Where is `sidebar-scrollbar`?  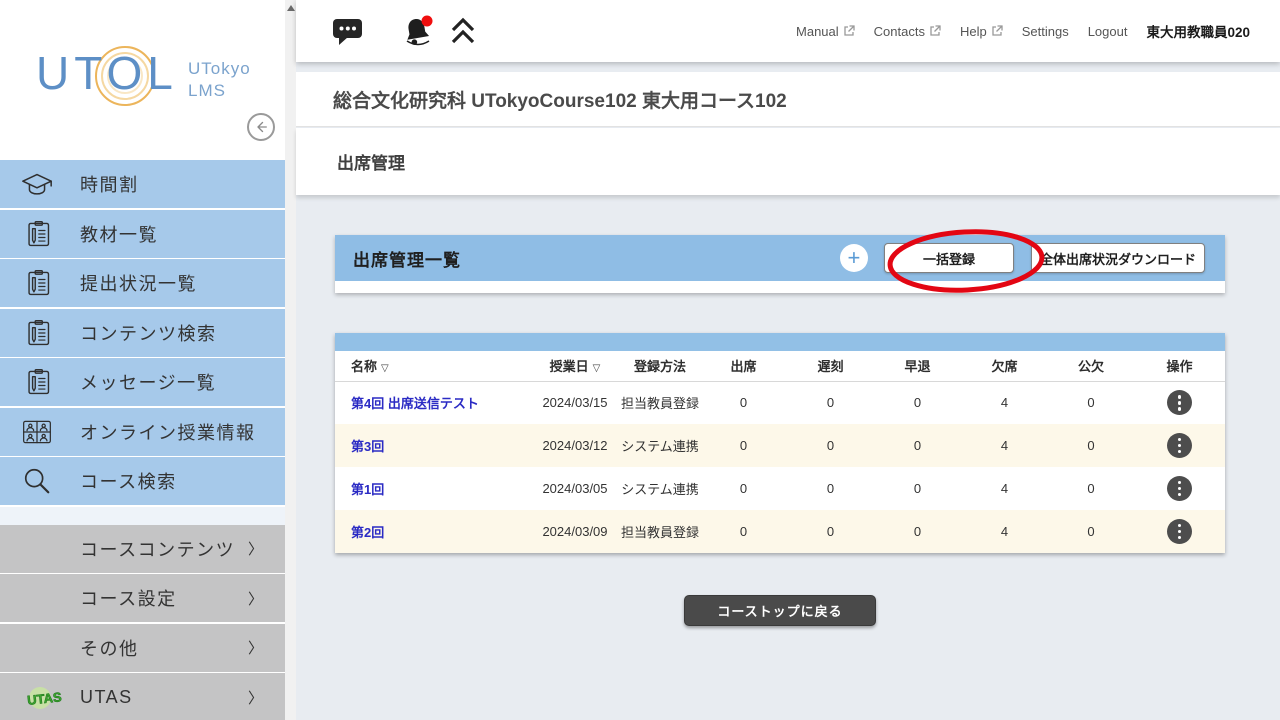
sidebar-scrollbar is located at coordinates (290, 360).